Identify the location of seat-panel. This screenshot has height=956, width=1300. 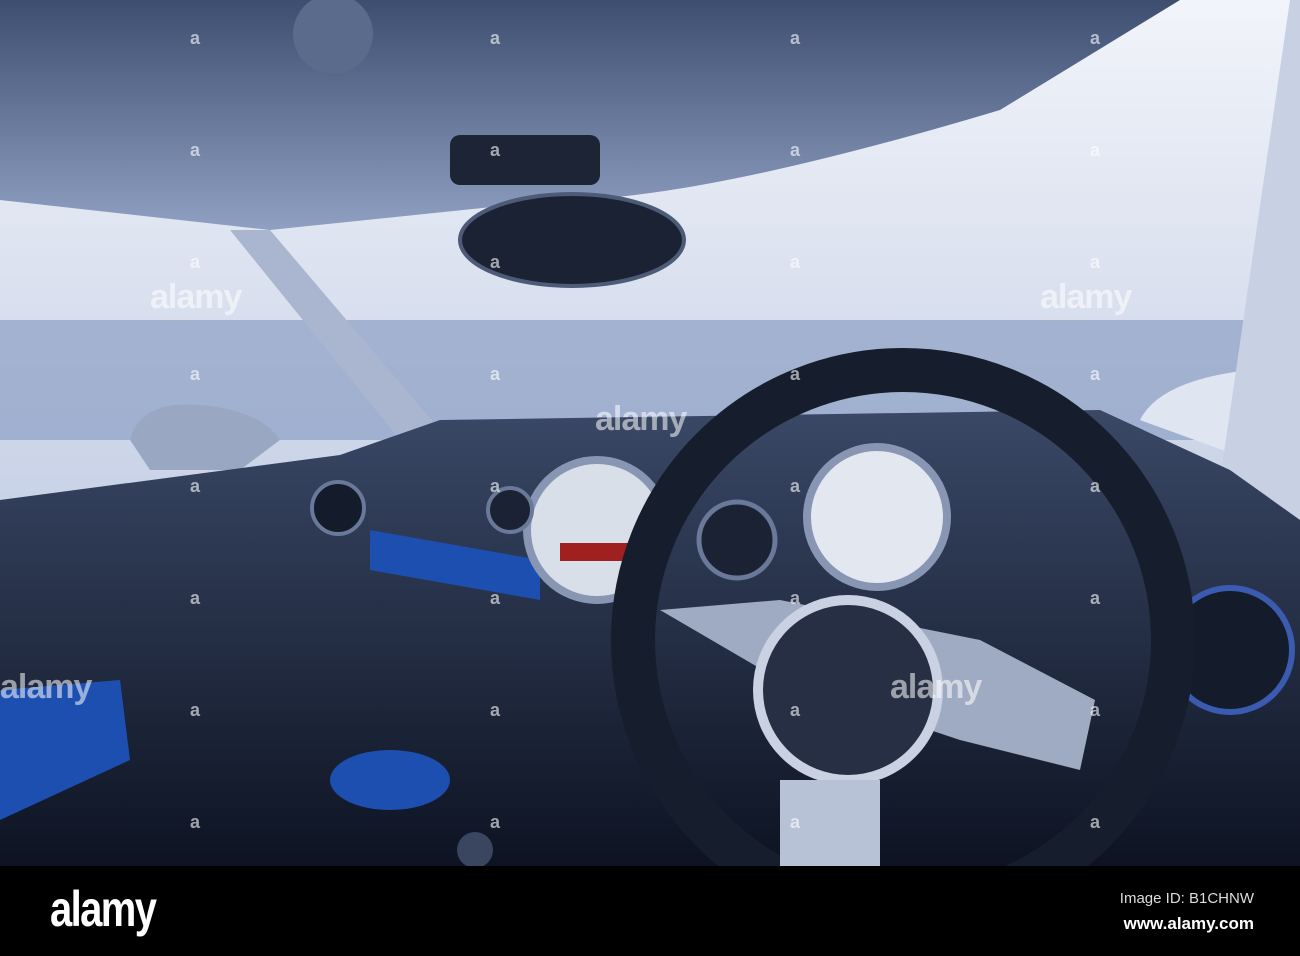
(390, 780).